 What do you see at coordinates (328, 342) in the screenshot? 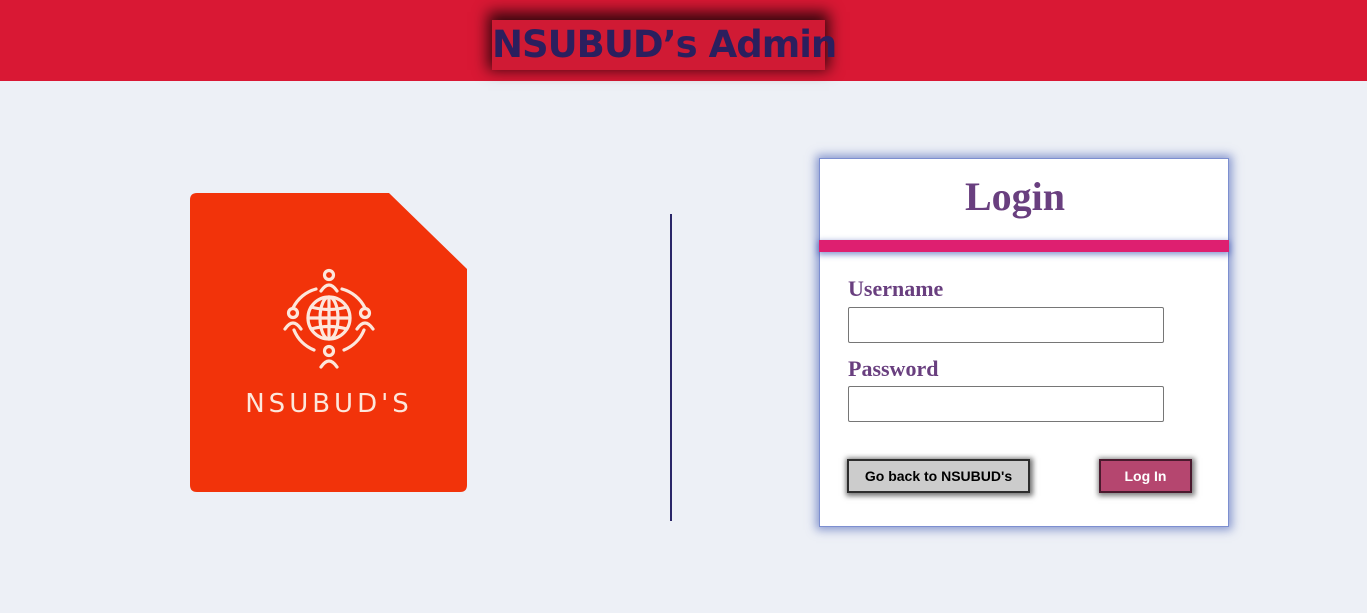
I see `nsubuds-logo: NSUBUD'S` at bounding box center [328, 342].